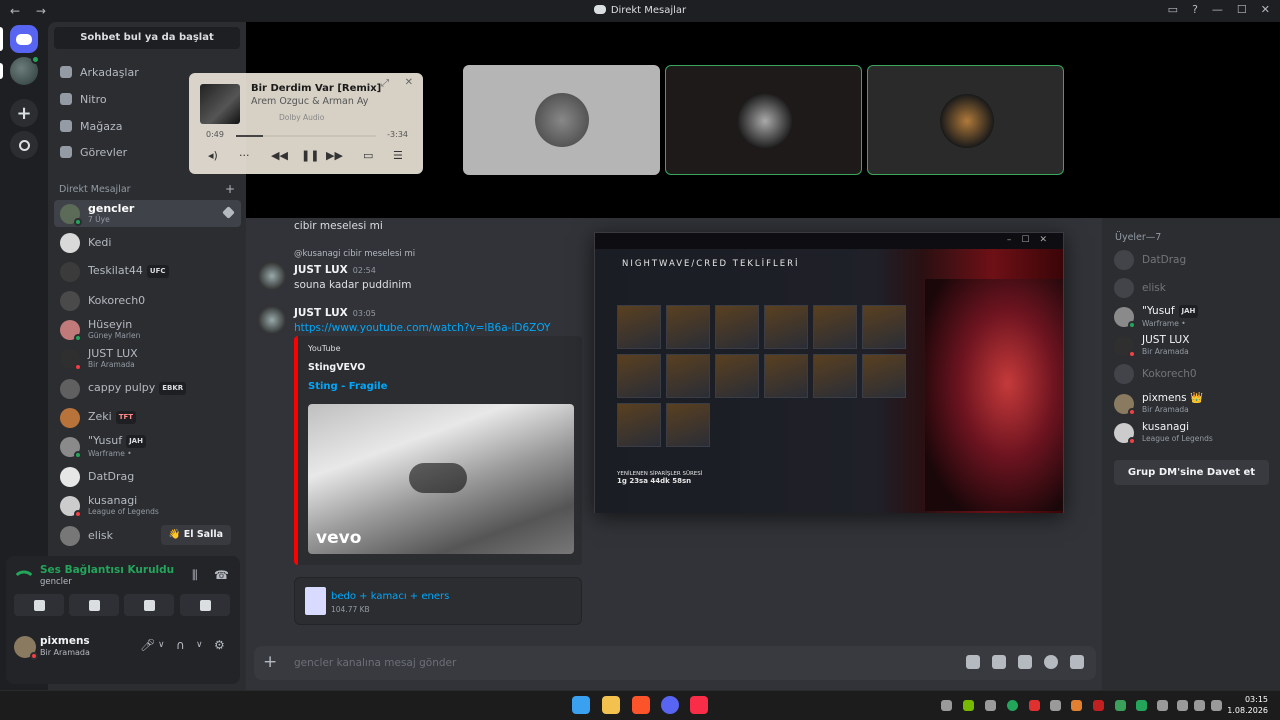 The height and width of the screenshot is (720, 1280). What do you see at coordinates (147, 271) in the screenshot?
I see `dm-item-teskilat44: Teskilat44 UFC` at bounding box center [147, 271].